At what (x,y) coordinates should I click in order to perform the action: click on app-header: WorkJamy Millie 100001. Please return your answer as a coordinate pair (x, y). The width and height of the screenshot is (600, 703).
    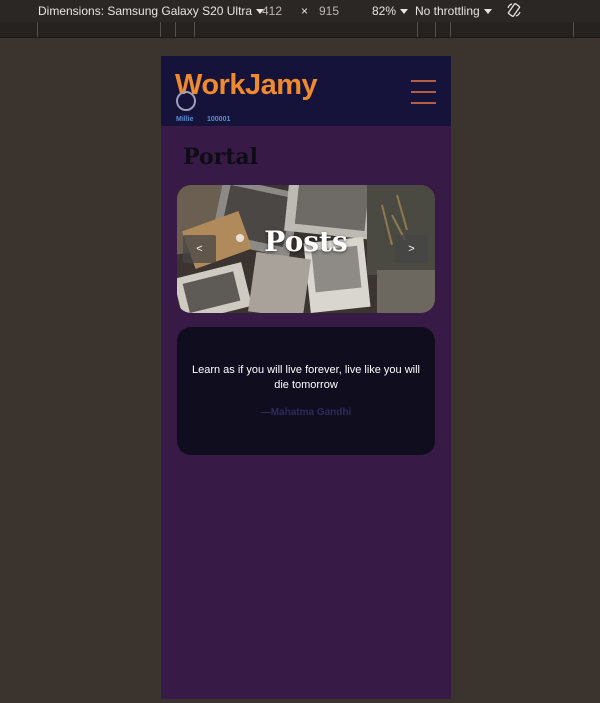
    Looking at the image, I should click on (306, 91).